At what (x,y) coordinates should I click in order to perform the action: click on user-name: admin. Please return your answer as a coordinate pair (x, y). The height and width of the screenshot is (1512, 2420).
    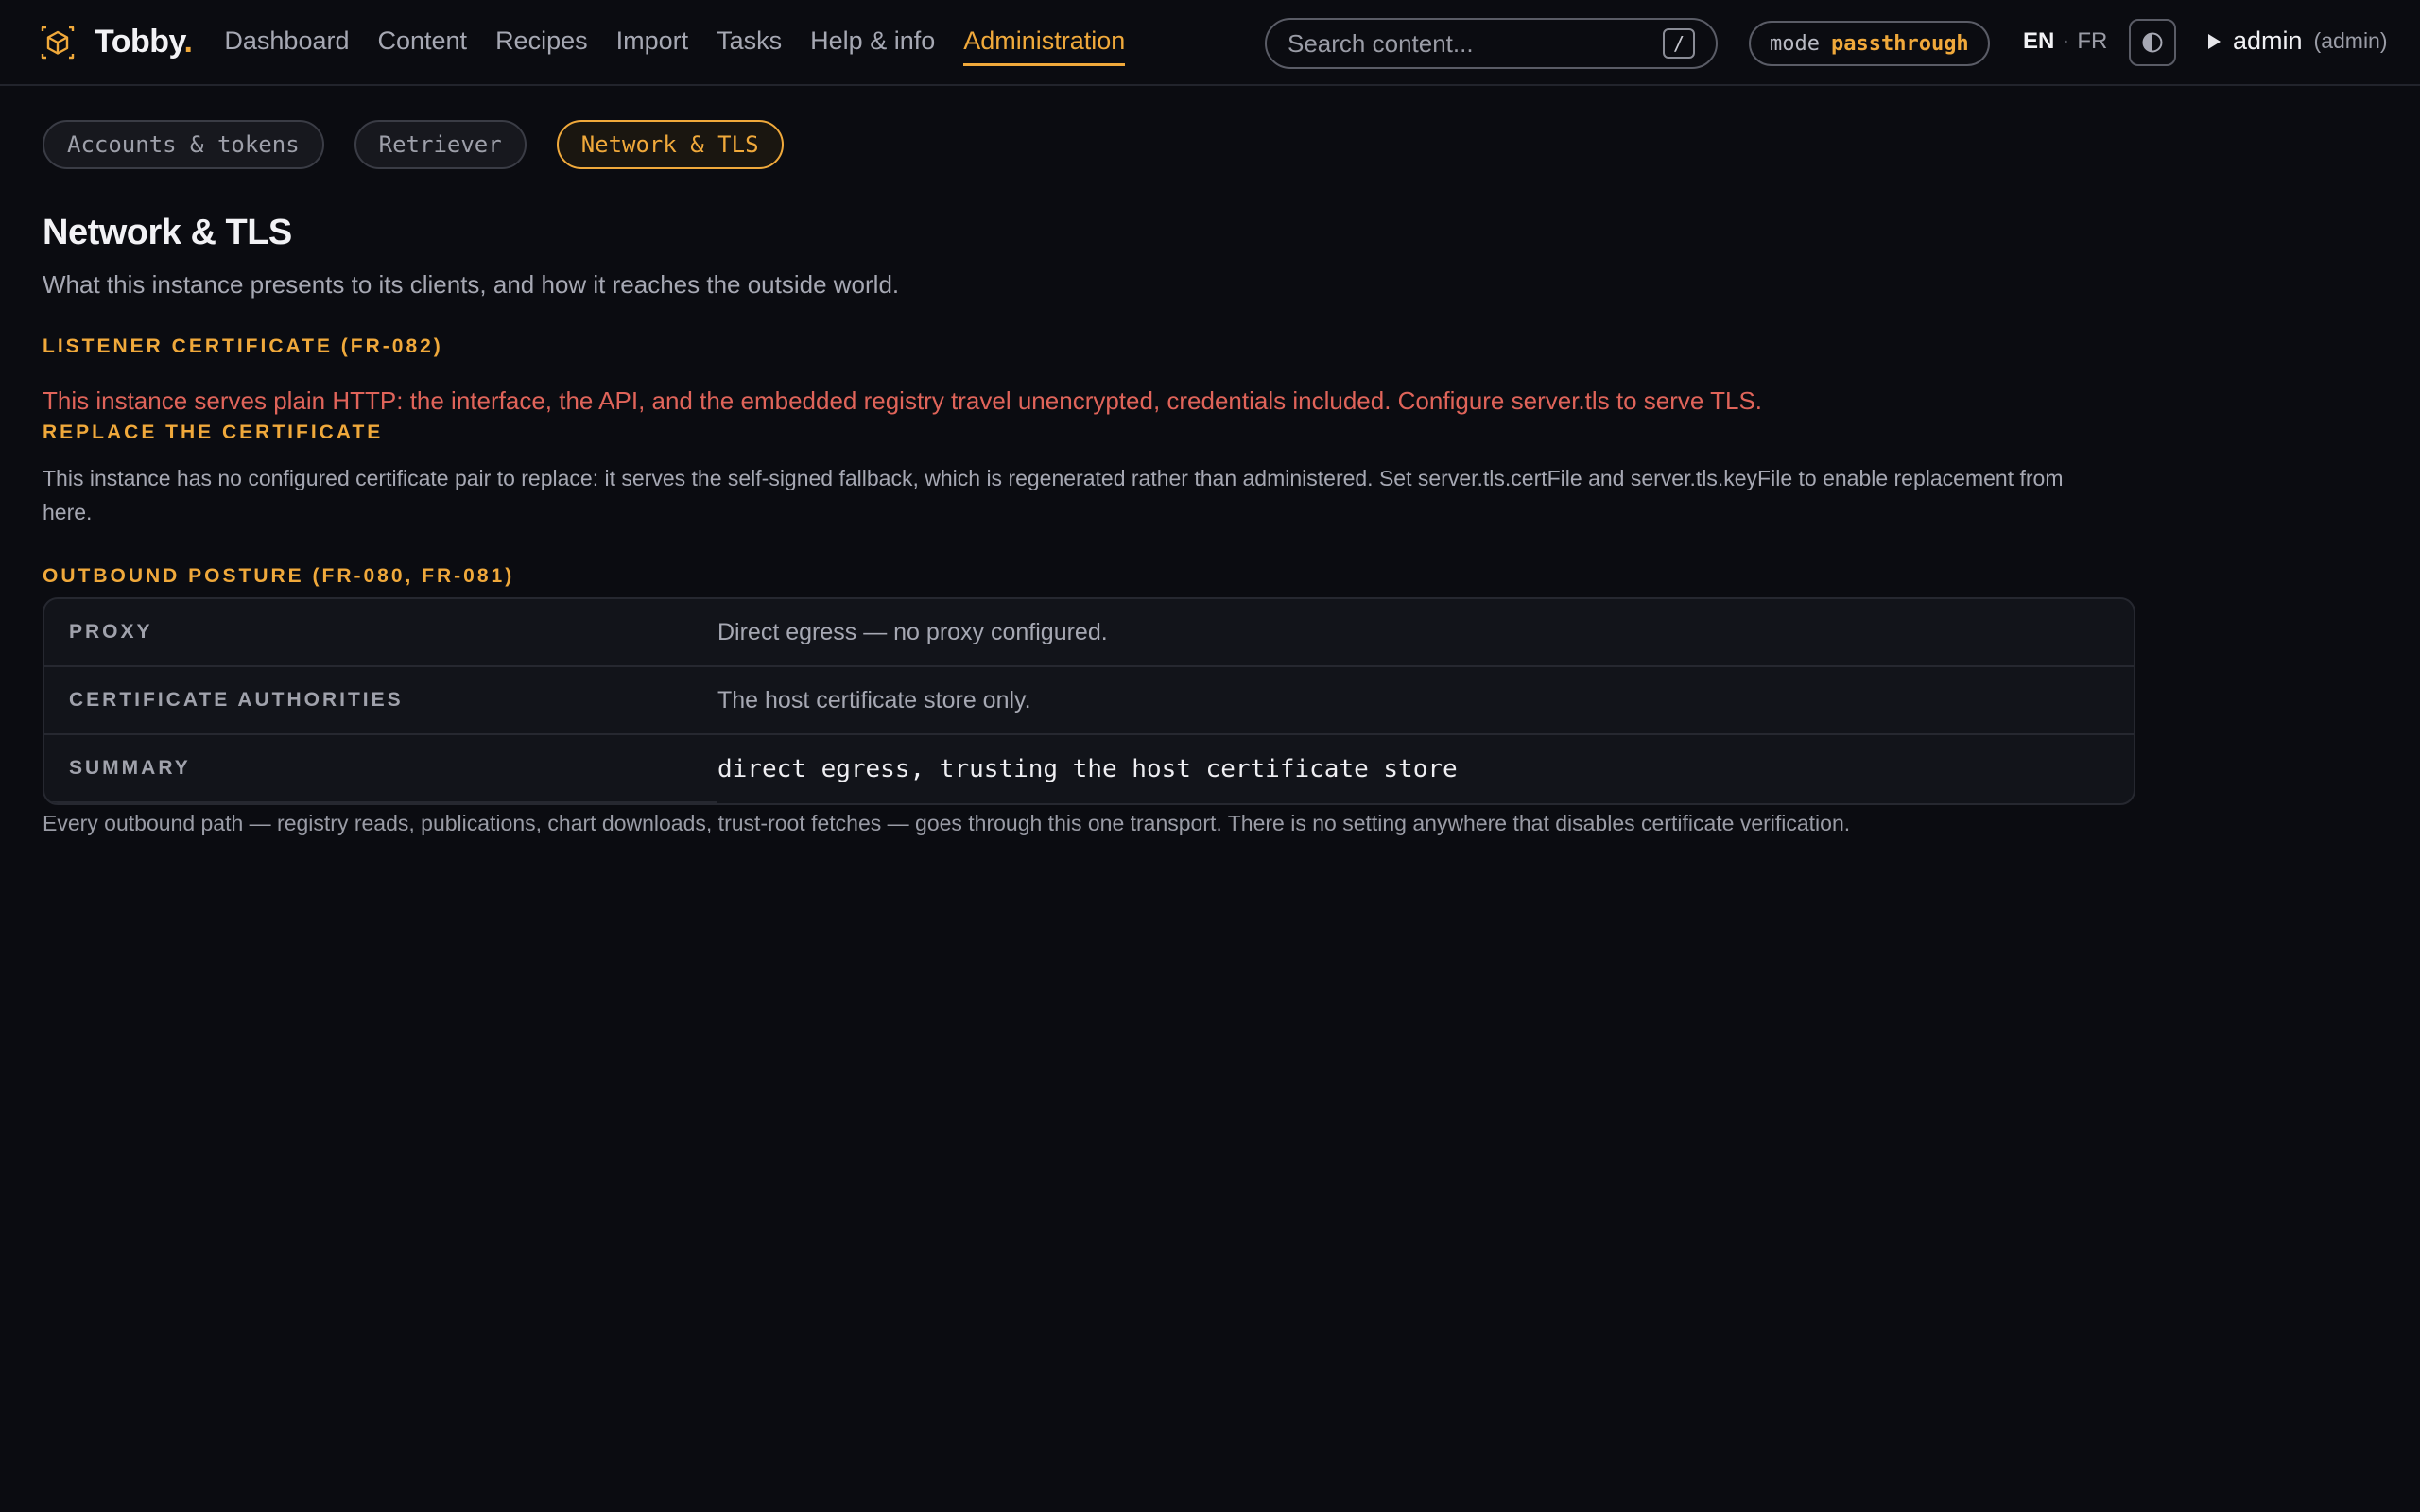
    Looking at the image, I should click on (2268, 40).